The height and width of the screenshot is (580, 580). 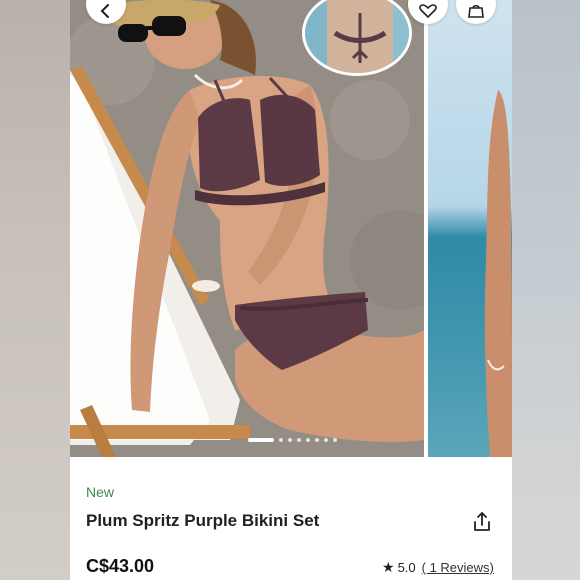 What do you see at coordinates (203, 520) in the screenshot?
I see `product-title: Plum Spritz Purple Bikini Set` at bounding box center [203, 520].